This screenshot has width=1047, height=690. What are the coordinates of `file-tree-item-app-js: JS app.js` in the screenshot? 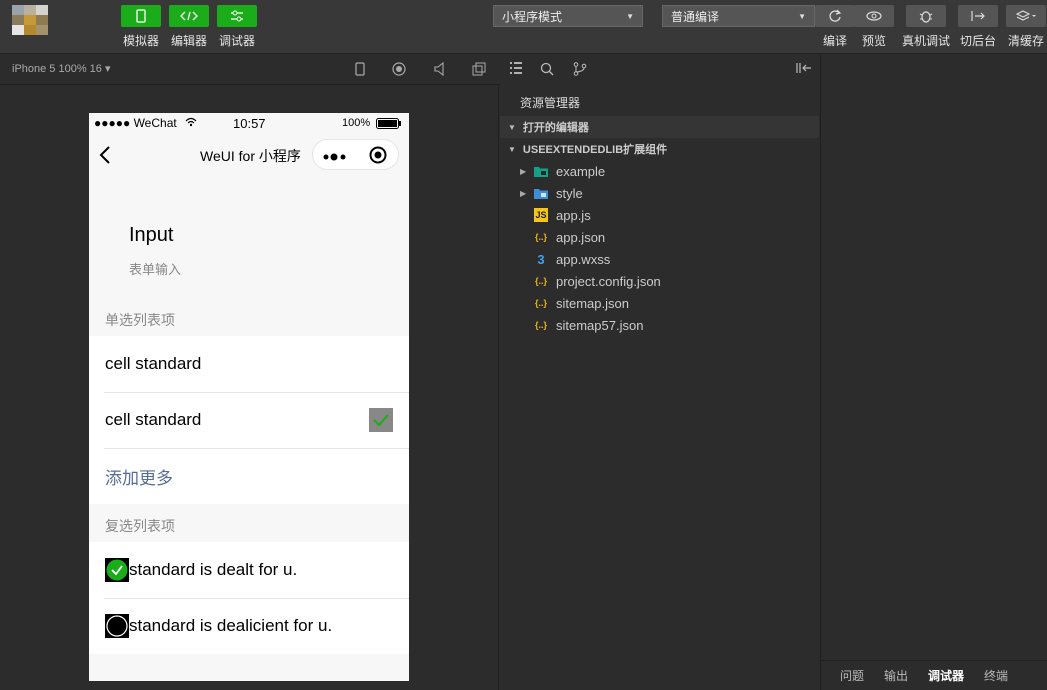 It's located at (659, 215).